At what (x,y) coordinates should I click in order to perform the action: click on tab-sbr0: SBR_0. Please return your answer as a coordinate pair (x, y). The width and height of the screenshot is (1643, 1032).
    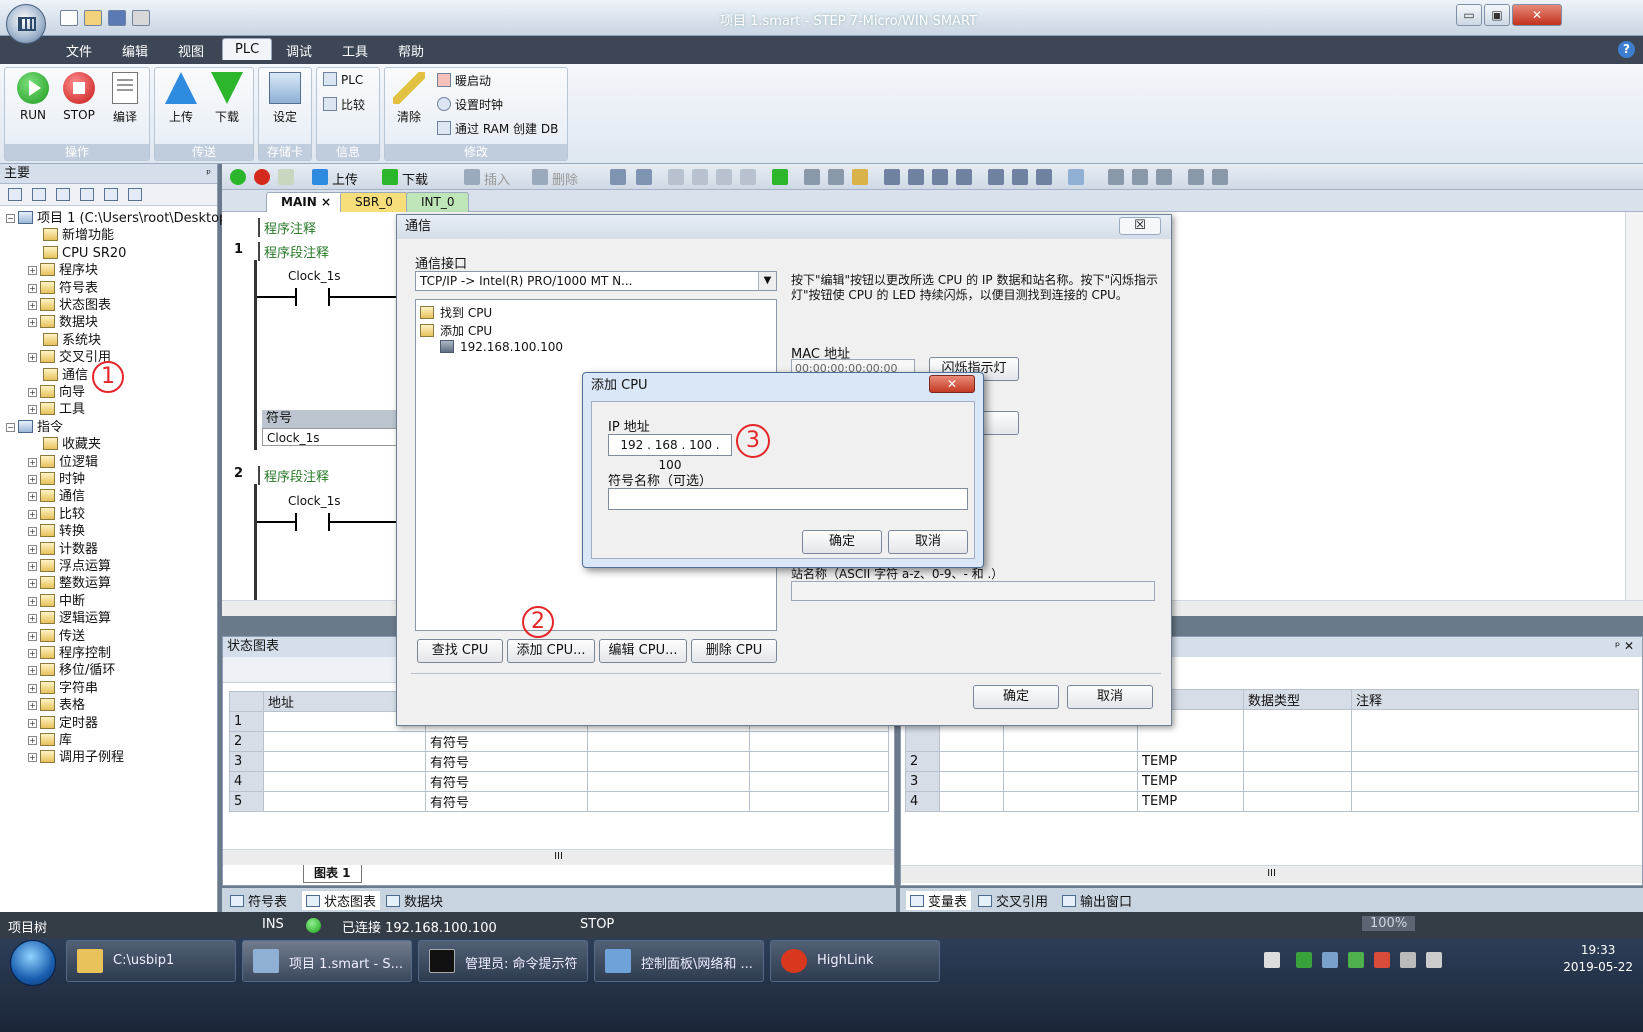
    Looking at the image, I should click on (374, 202).